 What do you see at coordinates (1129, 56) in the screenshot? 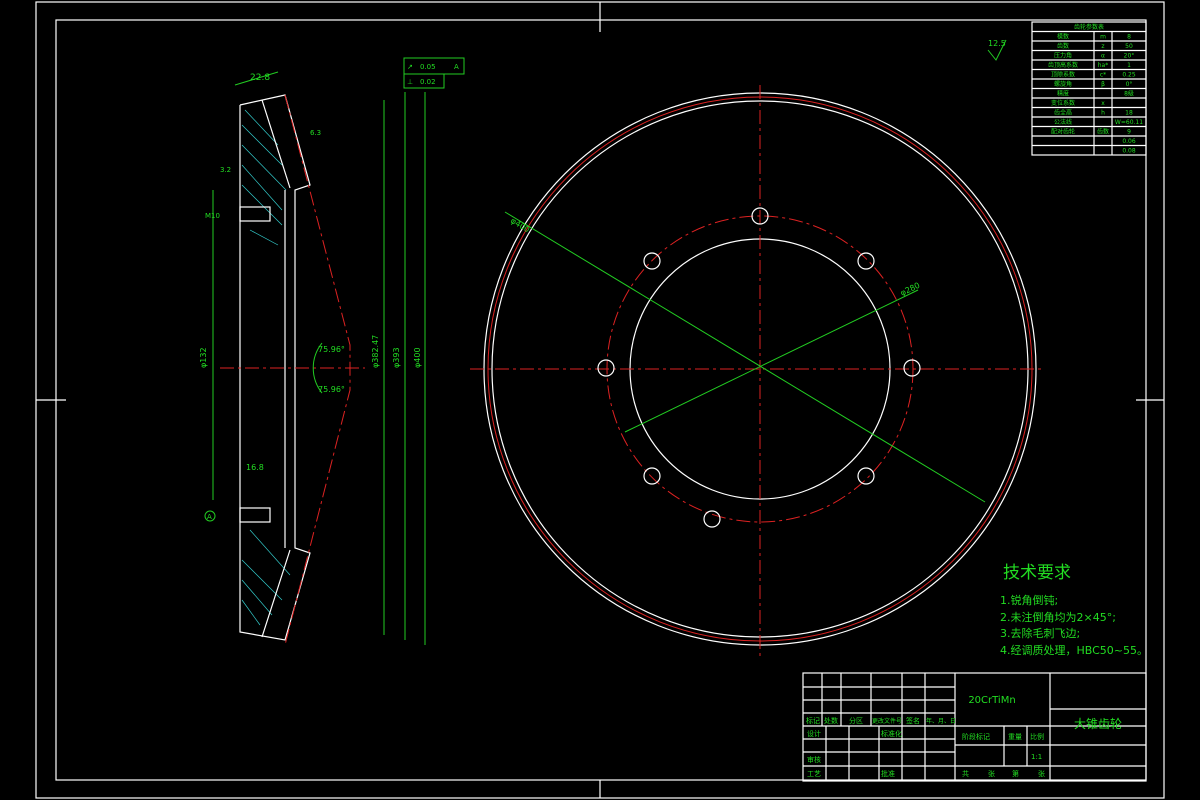
I see `table-cell: 20°` at bounding box center [1129, 56].